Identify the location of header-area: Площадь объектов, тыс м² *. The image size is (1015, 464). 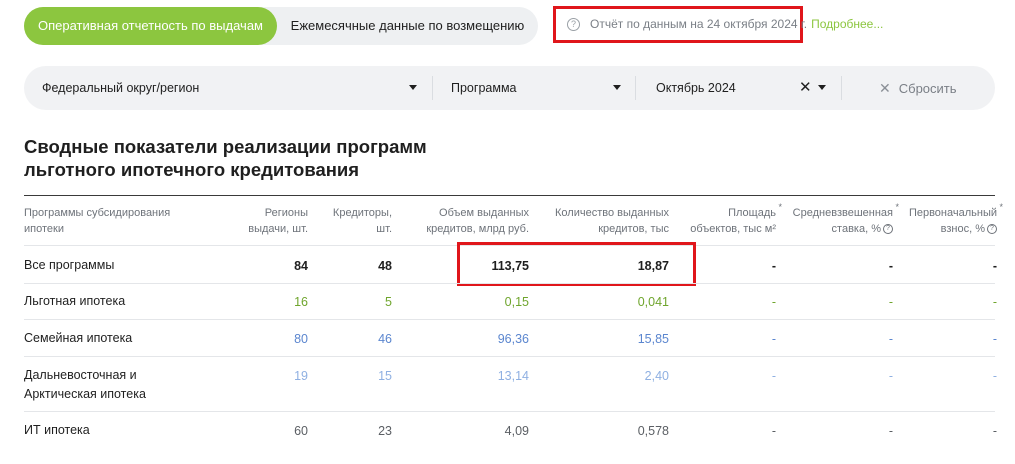
(736, 219).